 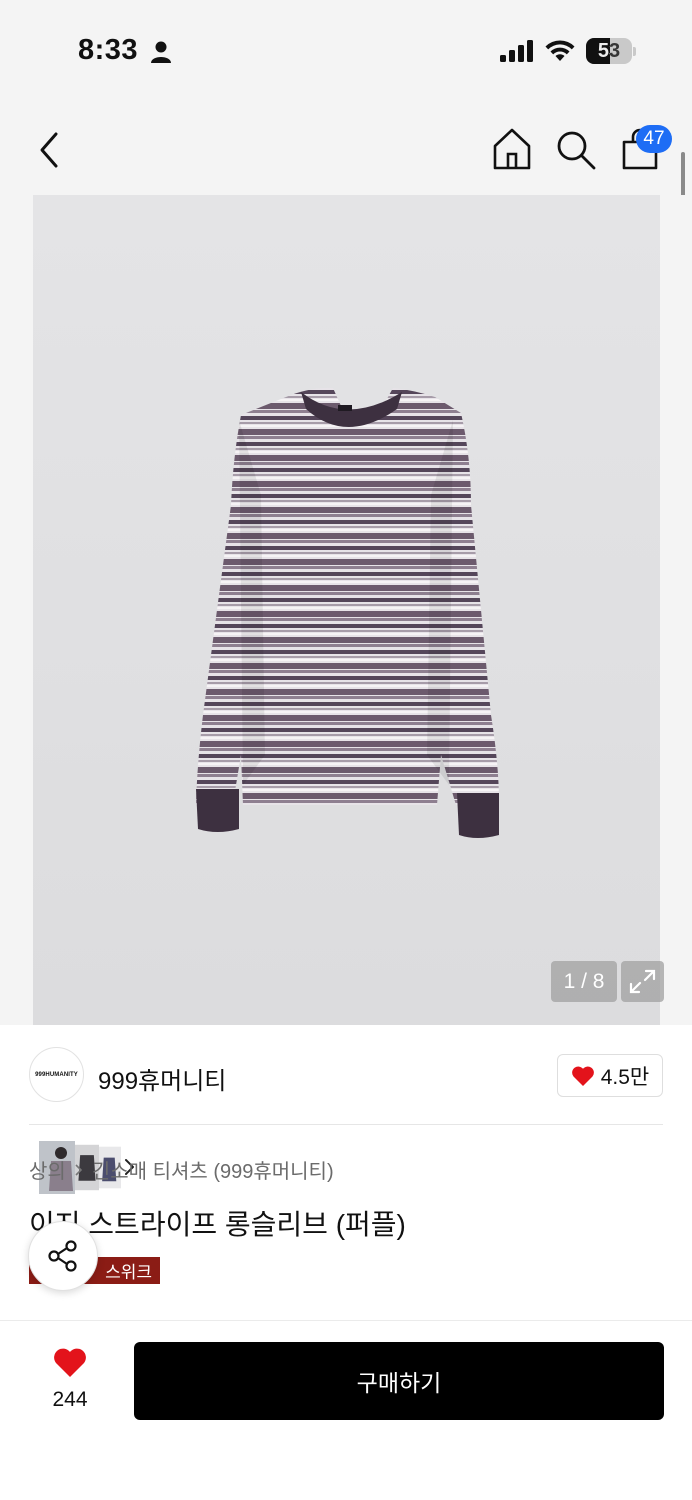 What do you see at coordinates (625, 1077) in the screenshot?
I see `brand-like-count: 4.5만` at bounding box center [625, 1077].